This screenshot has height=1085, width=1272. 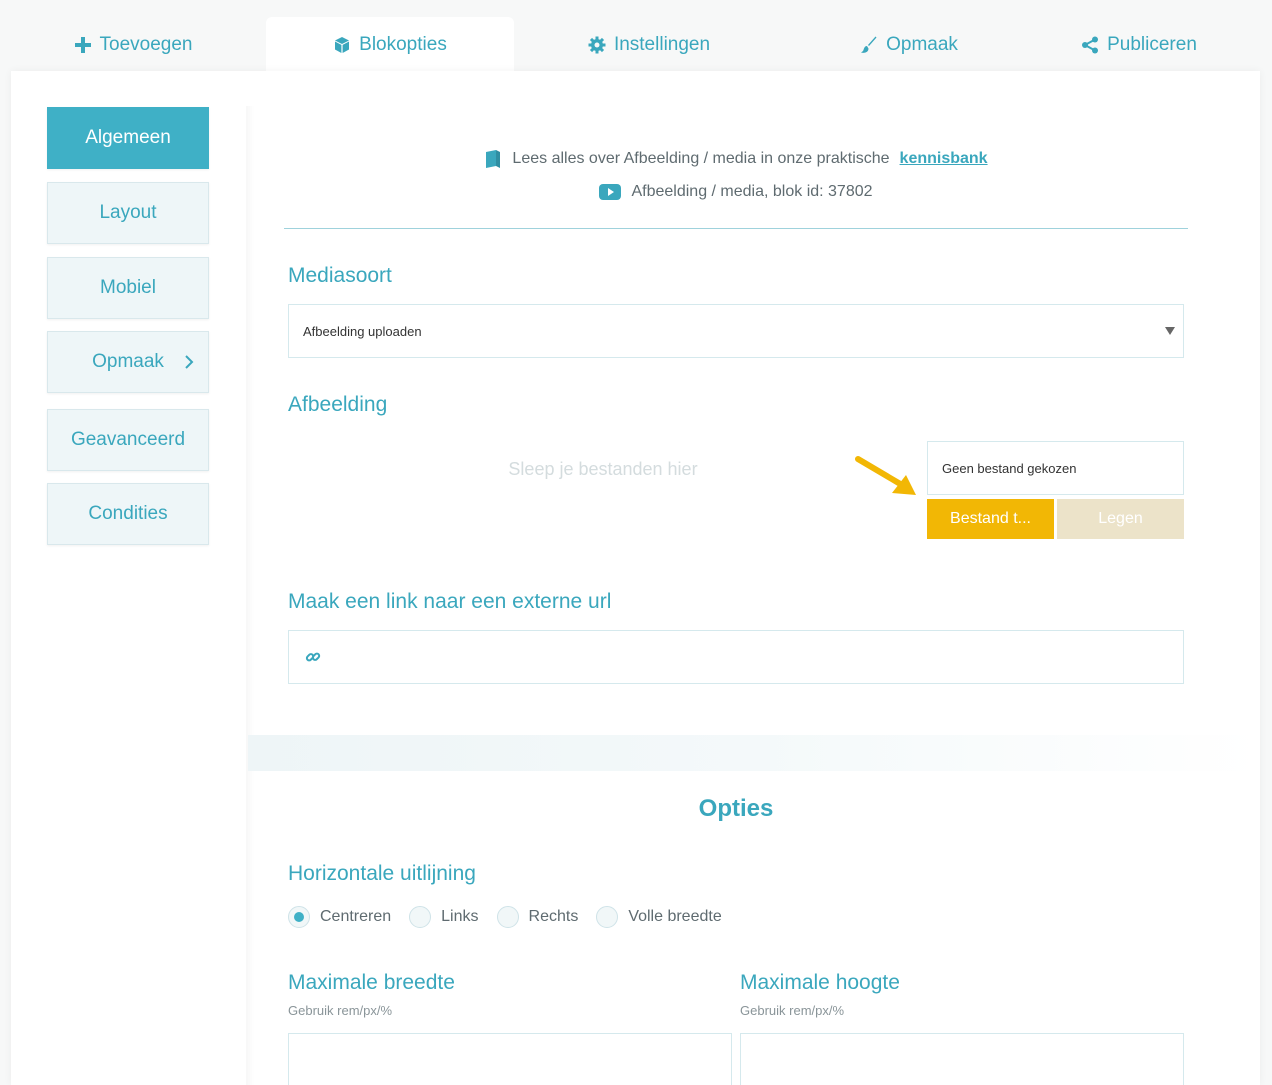 I want to click on max-height-label: Maximale hoogte, so click(x=820, y=982).